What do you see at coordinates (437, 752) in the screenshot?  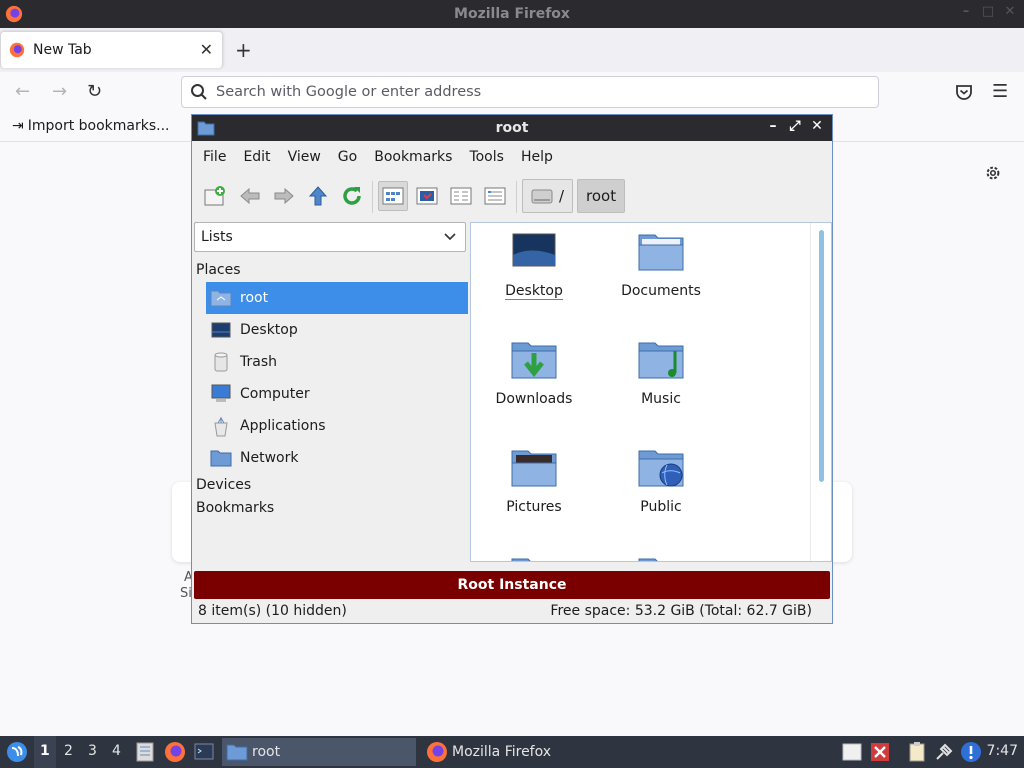 I see `firefox-icon` at bounding box center [437, 752].